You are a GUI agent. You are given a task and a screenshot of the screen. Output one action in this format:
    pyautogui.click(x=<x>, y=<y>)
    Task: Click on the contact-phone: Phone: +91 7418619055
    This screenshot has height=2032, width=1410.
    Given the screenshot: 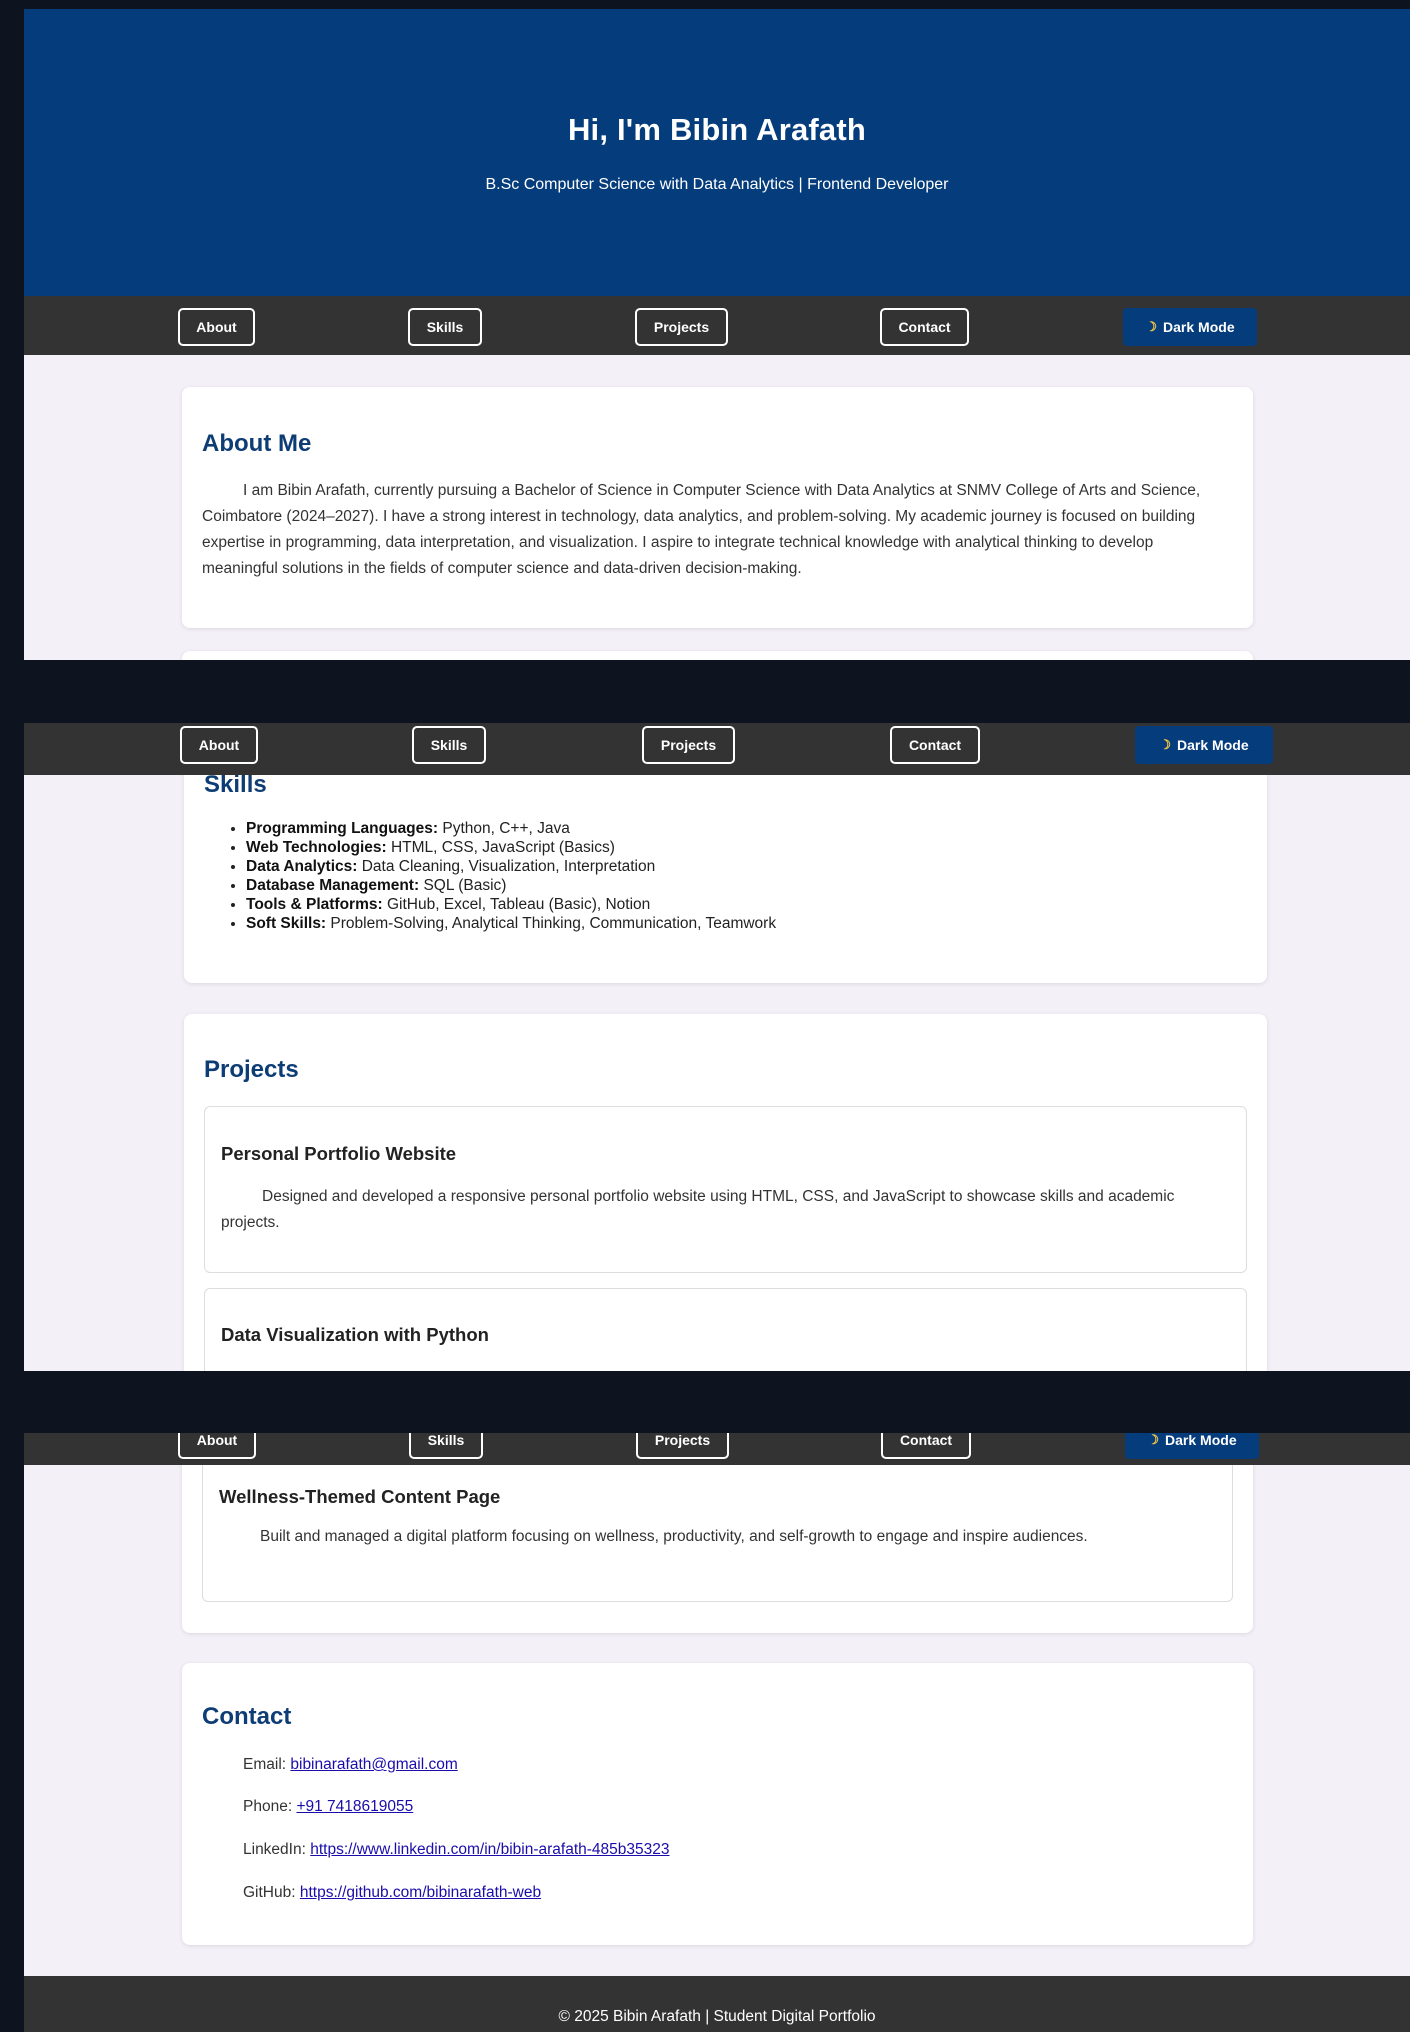 What is the action you would take?
    pyautogui.click(x=328, y=1806)
    